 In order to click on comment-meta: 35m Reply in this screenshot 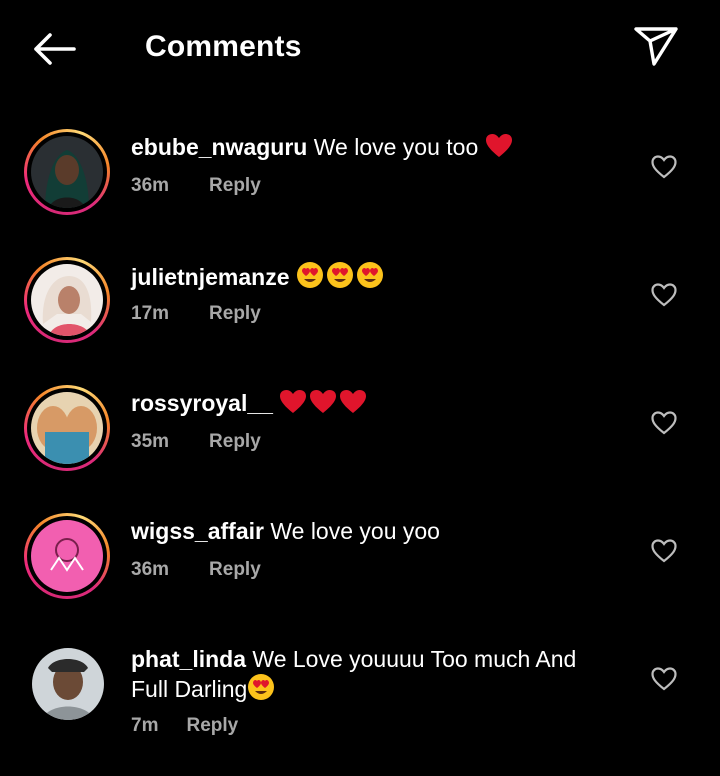, I will do `click(196, 442)`.